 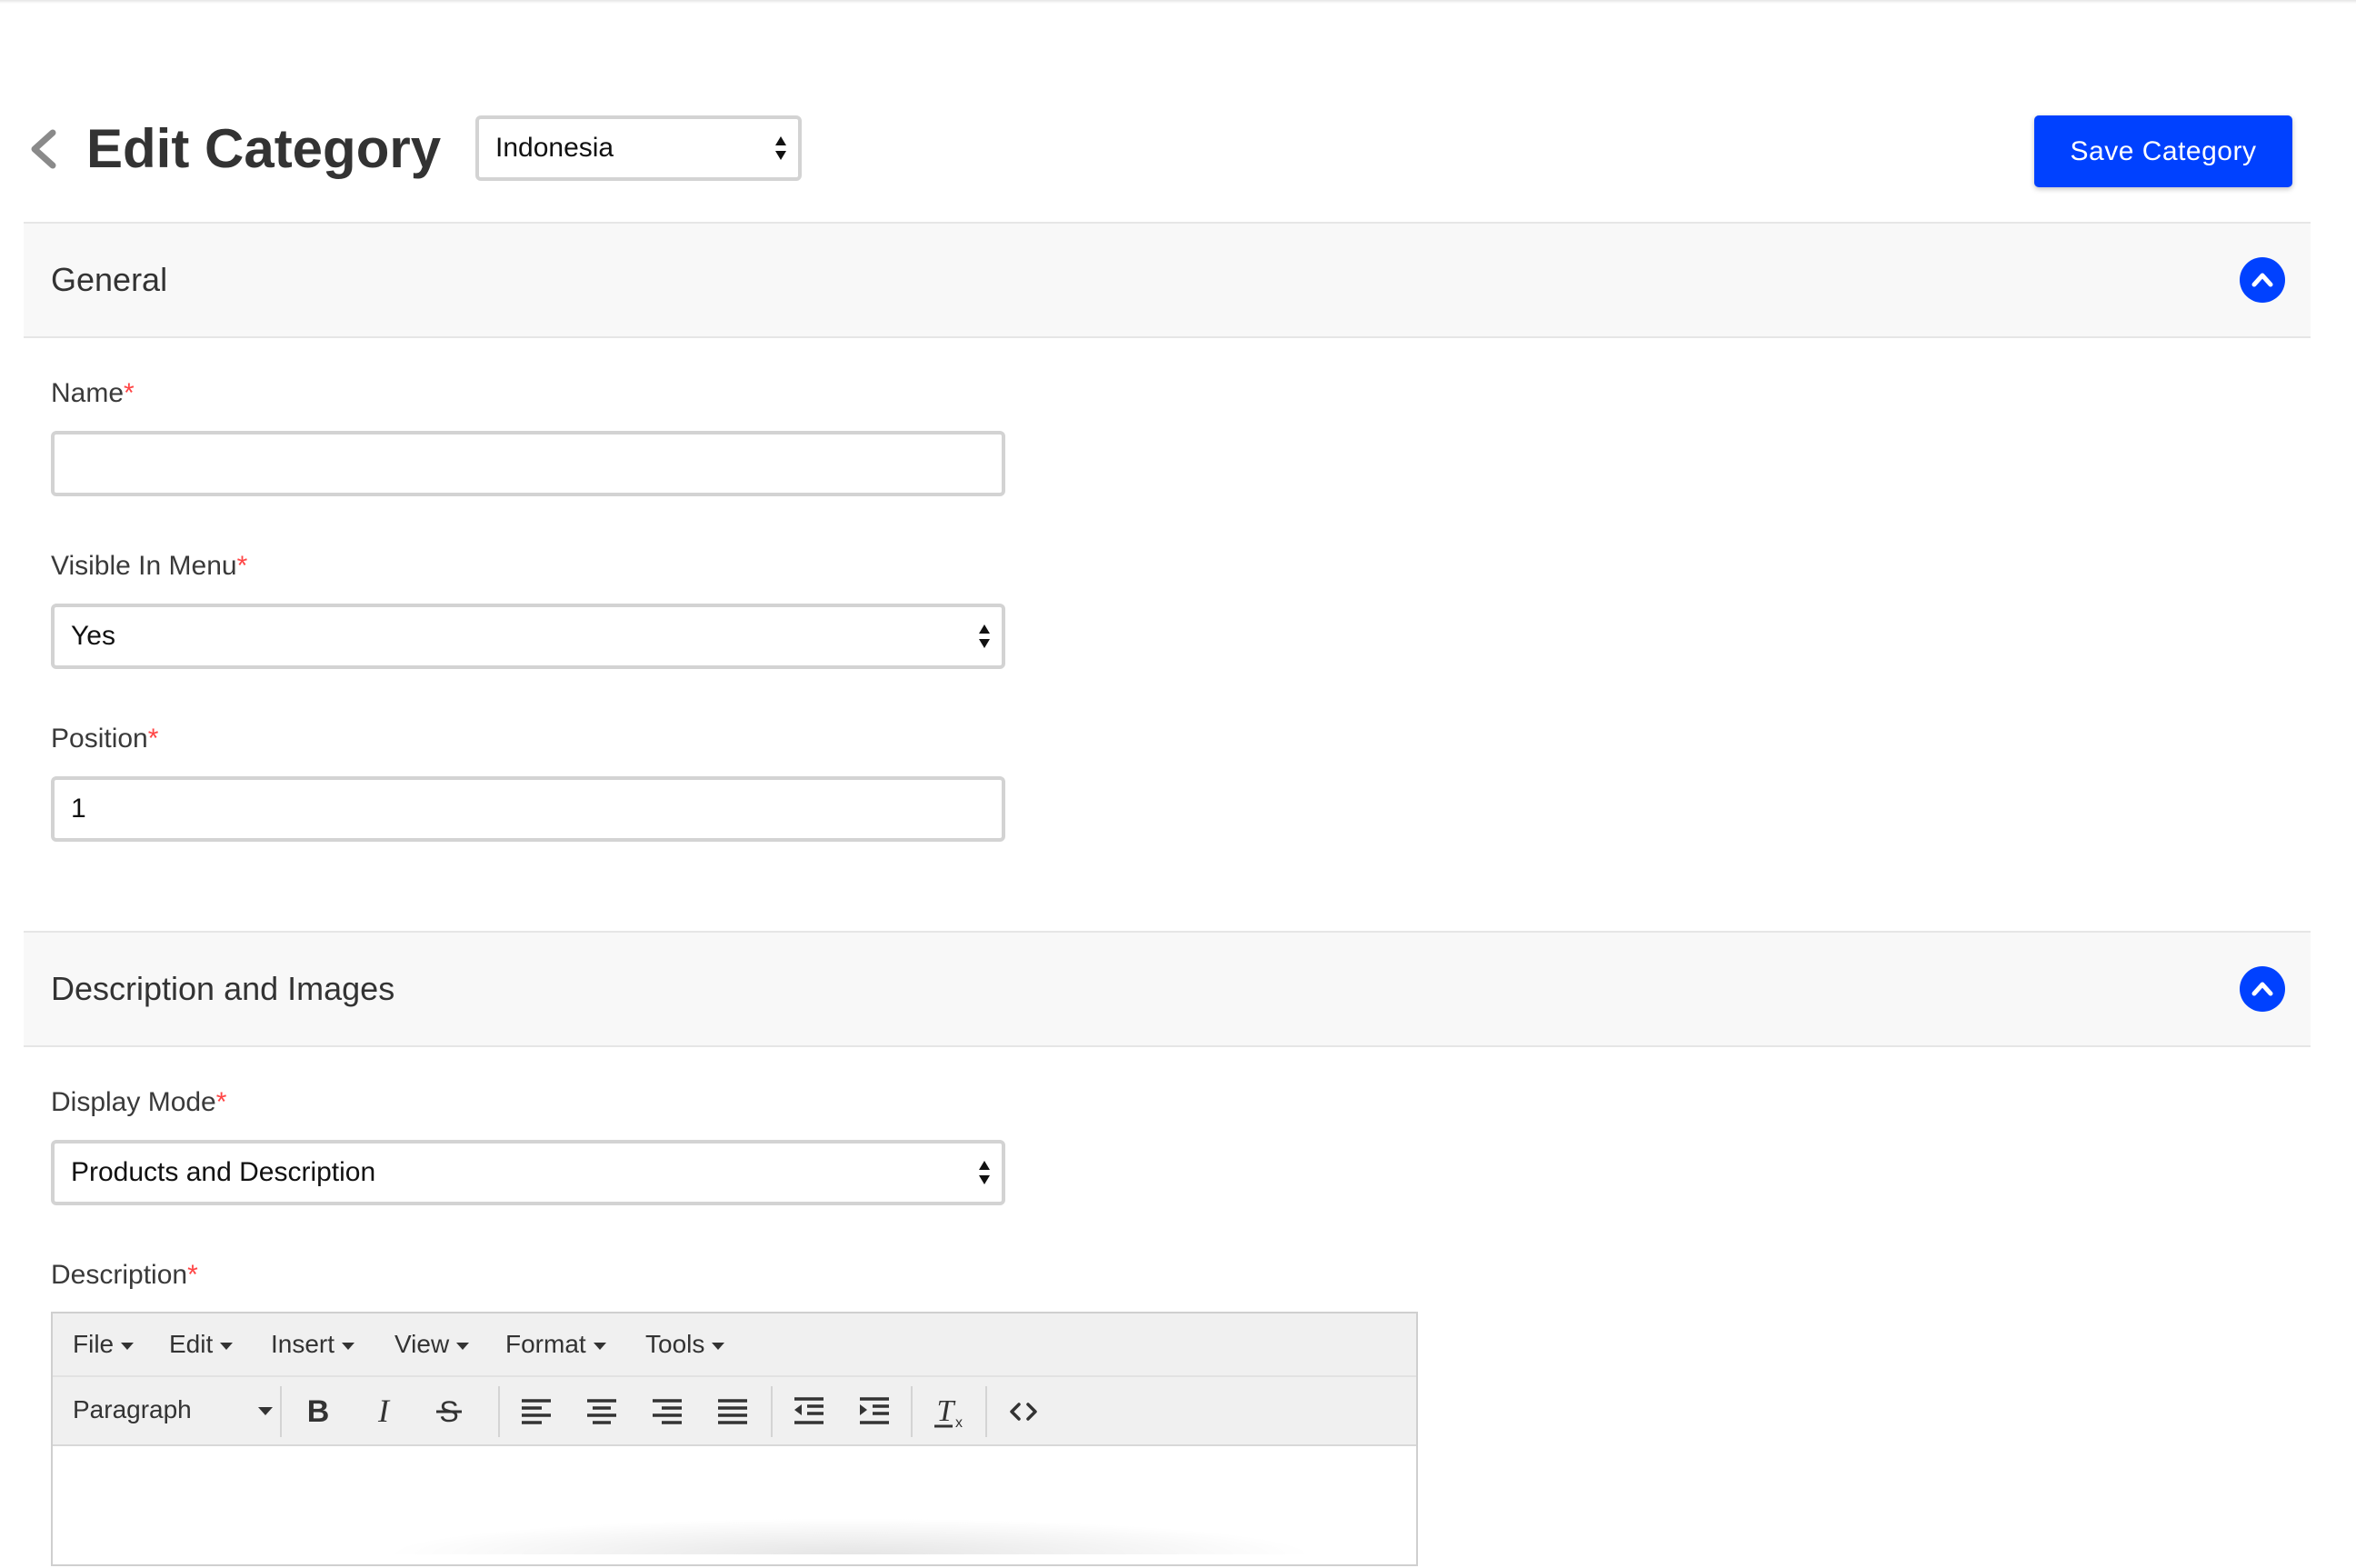 What do you see at coordinates (1178, 2) in the screenshot?
I see `top-shadow` at bounding box center [1178, 2].